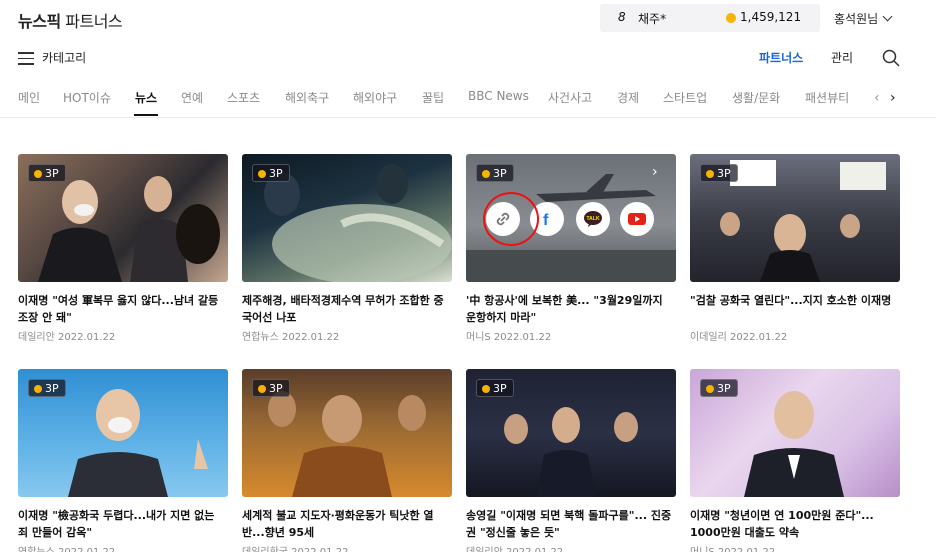  What do you see at coordinates (468, 19) in the screenshot?
I see `top-bar: 뉴스픽 파트너스 8 채주* 1,459,121 홍석원님` at bounding box center [468, 19].